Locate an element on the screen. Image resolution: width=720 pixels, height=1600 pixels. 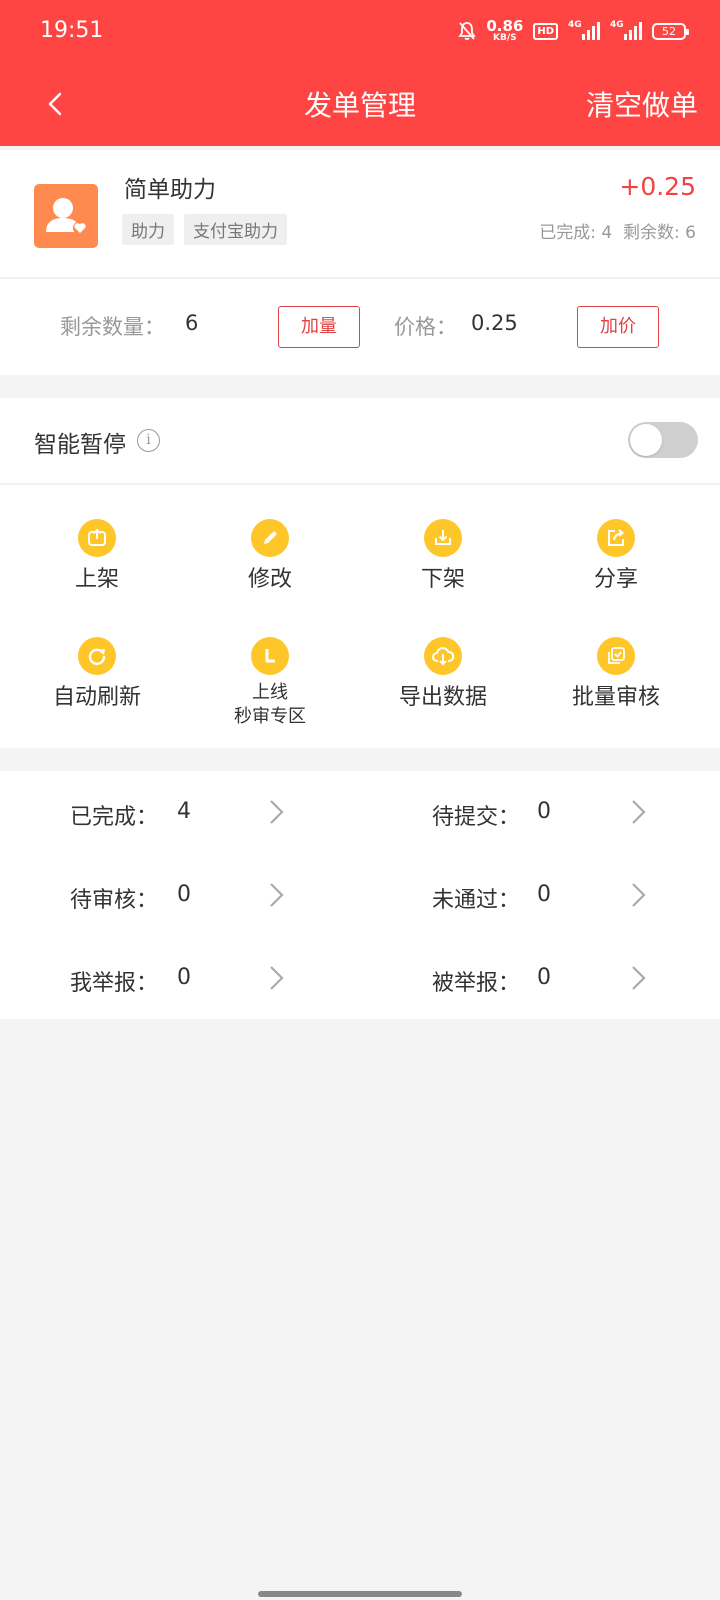
user-heart-icon is located at coordinates (66, 216).